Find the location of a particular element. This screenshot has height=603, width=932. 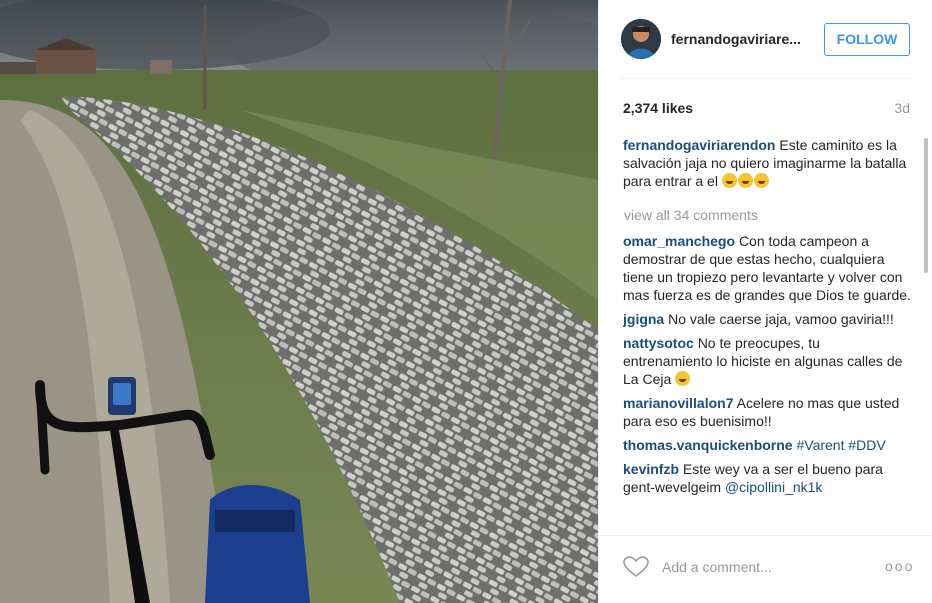

comment-item: thomas.vanquickenborne #Varent #DDV is located at coordinates (768, 445).